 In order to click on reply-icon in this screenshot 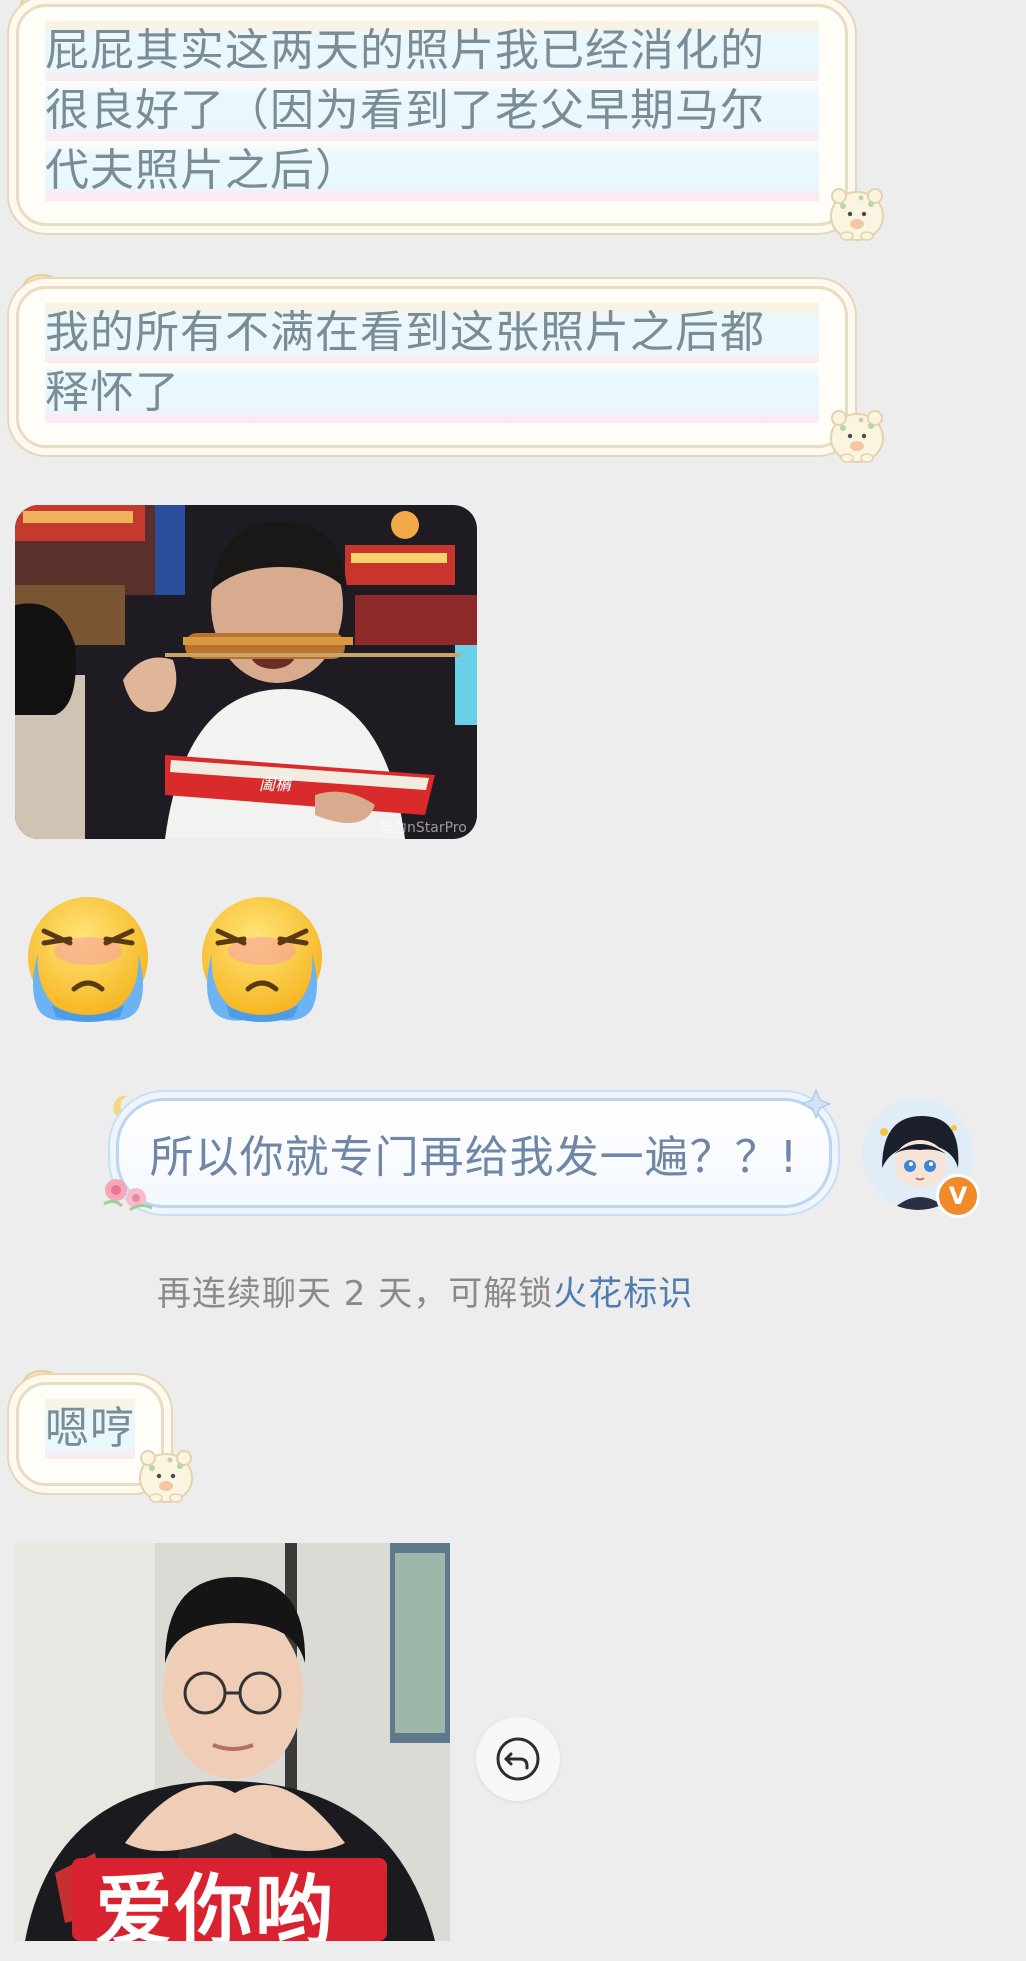, I will do `click(518, 1759)`.